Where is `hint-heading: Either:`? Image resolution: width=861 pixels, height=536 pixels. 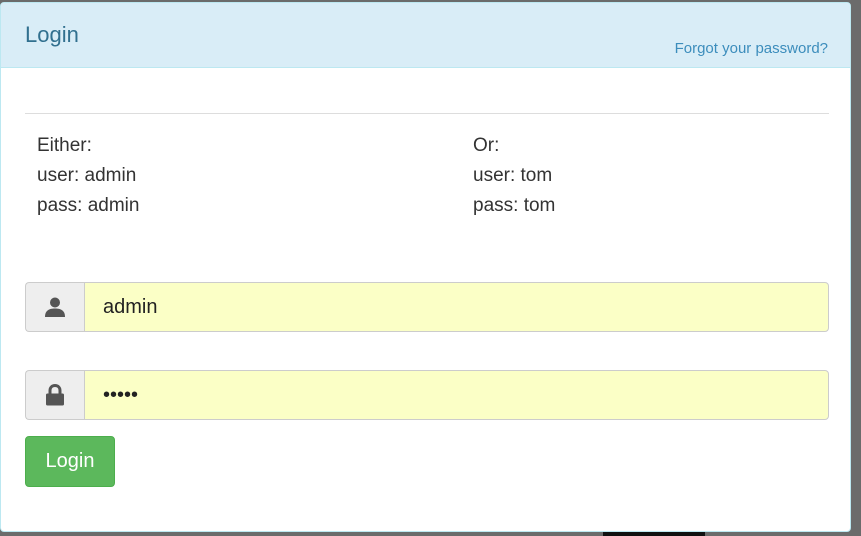 hint-heading: Either: is located at coordinates (64, 145).